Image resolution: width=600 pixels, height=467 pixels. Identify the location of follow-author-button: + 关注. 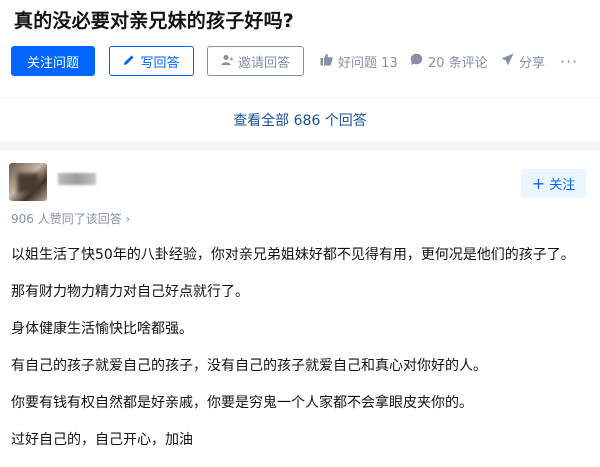
(553, 183).